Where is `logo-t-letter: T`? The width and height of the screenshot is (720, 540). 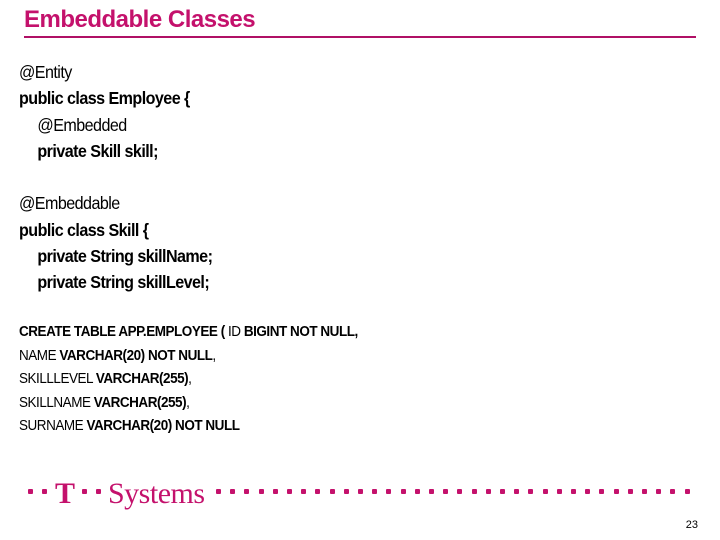
logo-t-letter: T is located at coordinates (65, 493).